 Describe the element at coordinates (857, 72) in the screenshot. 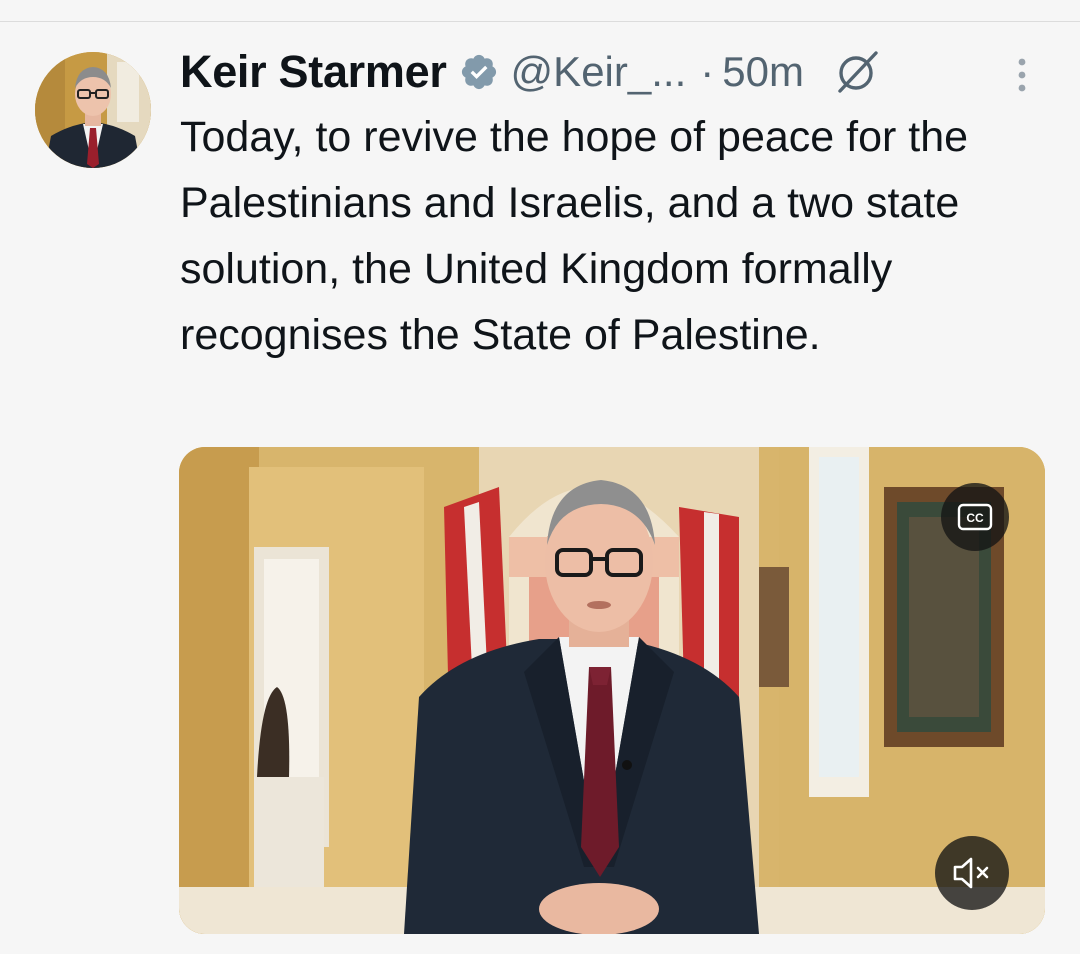

I see `grok-icon` at that location.